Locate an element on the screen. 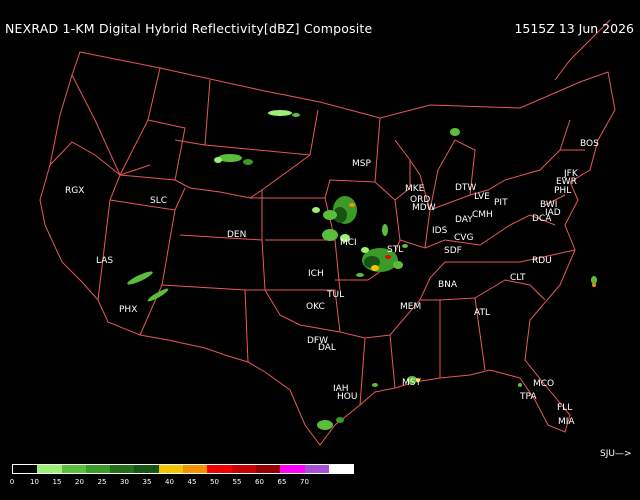  legend-tick-label: 55 is located at coordinates (237, 482).